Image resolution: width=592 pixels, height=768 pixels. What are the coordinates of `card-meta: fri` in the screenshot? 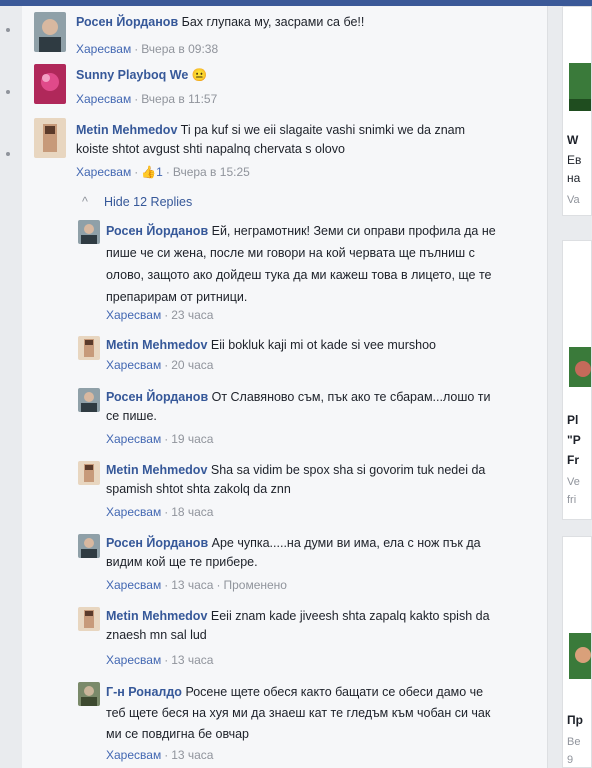 It's located at (572, 500).